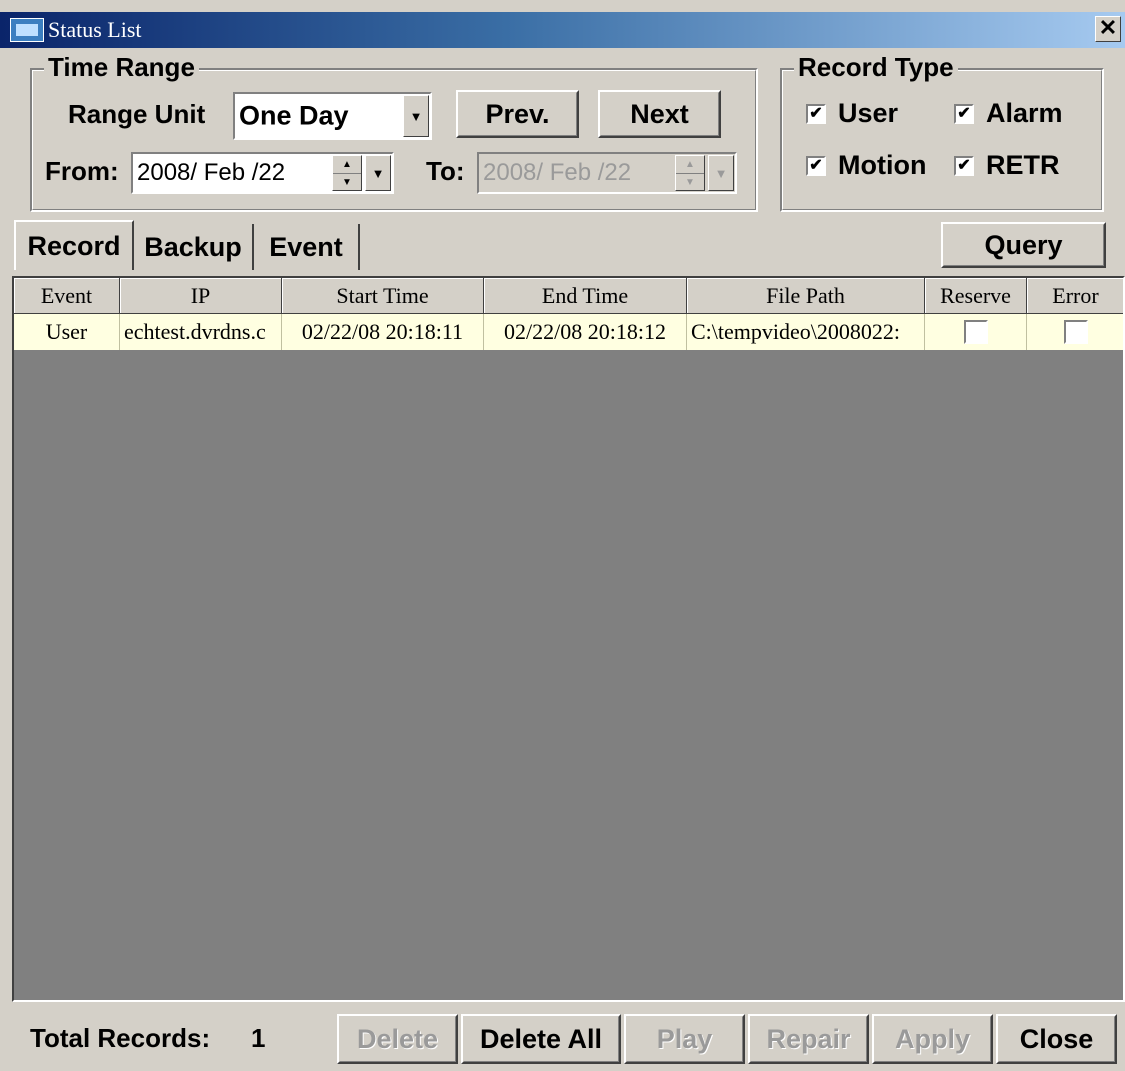 This screenshot has width=1125, height=1071. Describe the element at coordinates (397, 1039) in the screenshot. I see `delete-button: Delete` at that location.